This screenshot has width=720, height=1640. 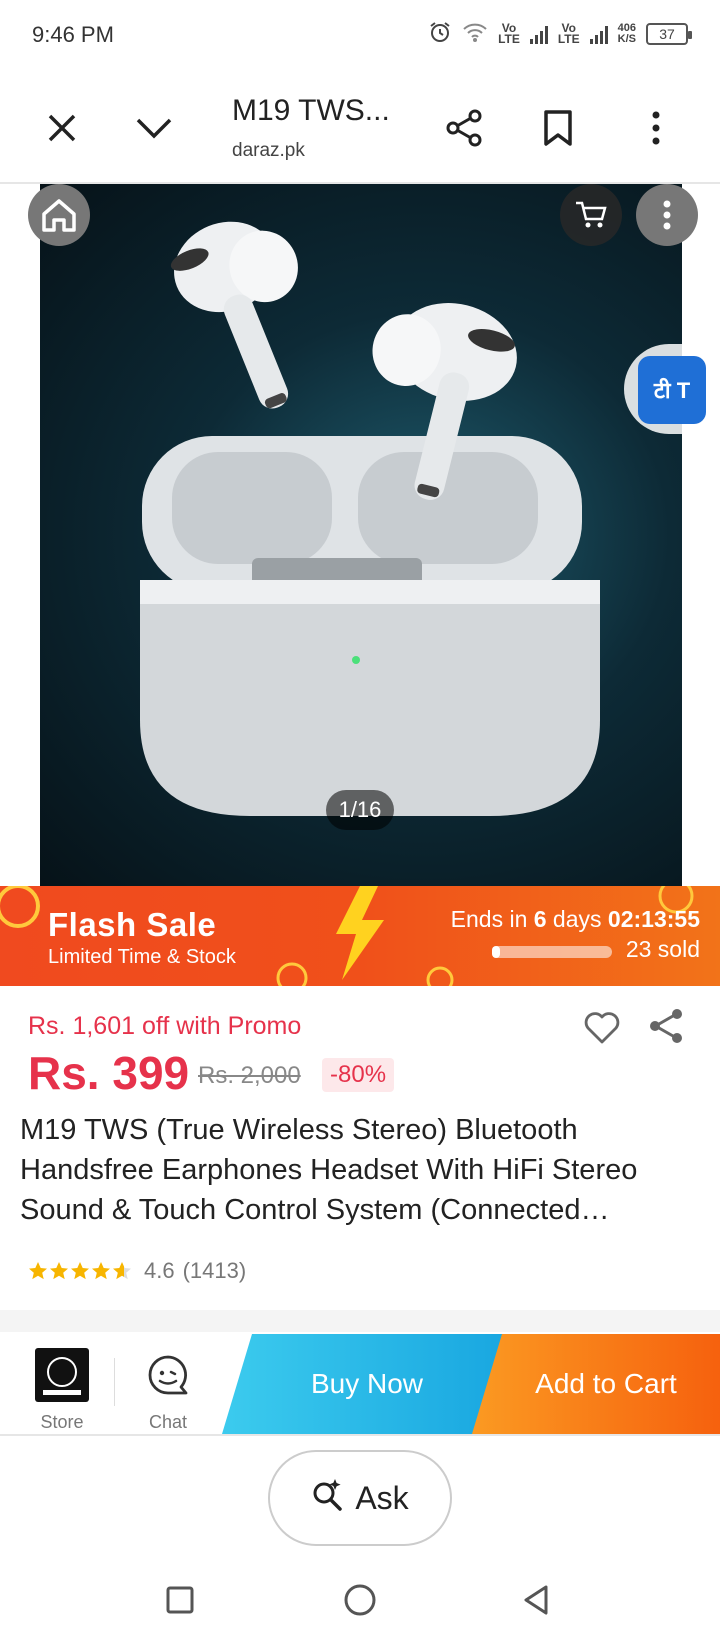 What do you see at coordinates (59, 215) in the screenshot?
I see `home-icon` at bounding box center [59, 215].